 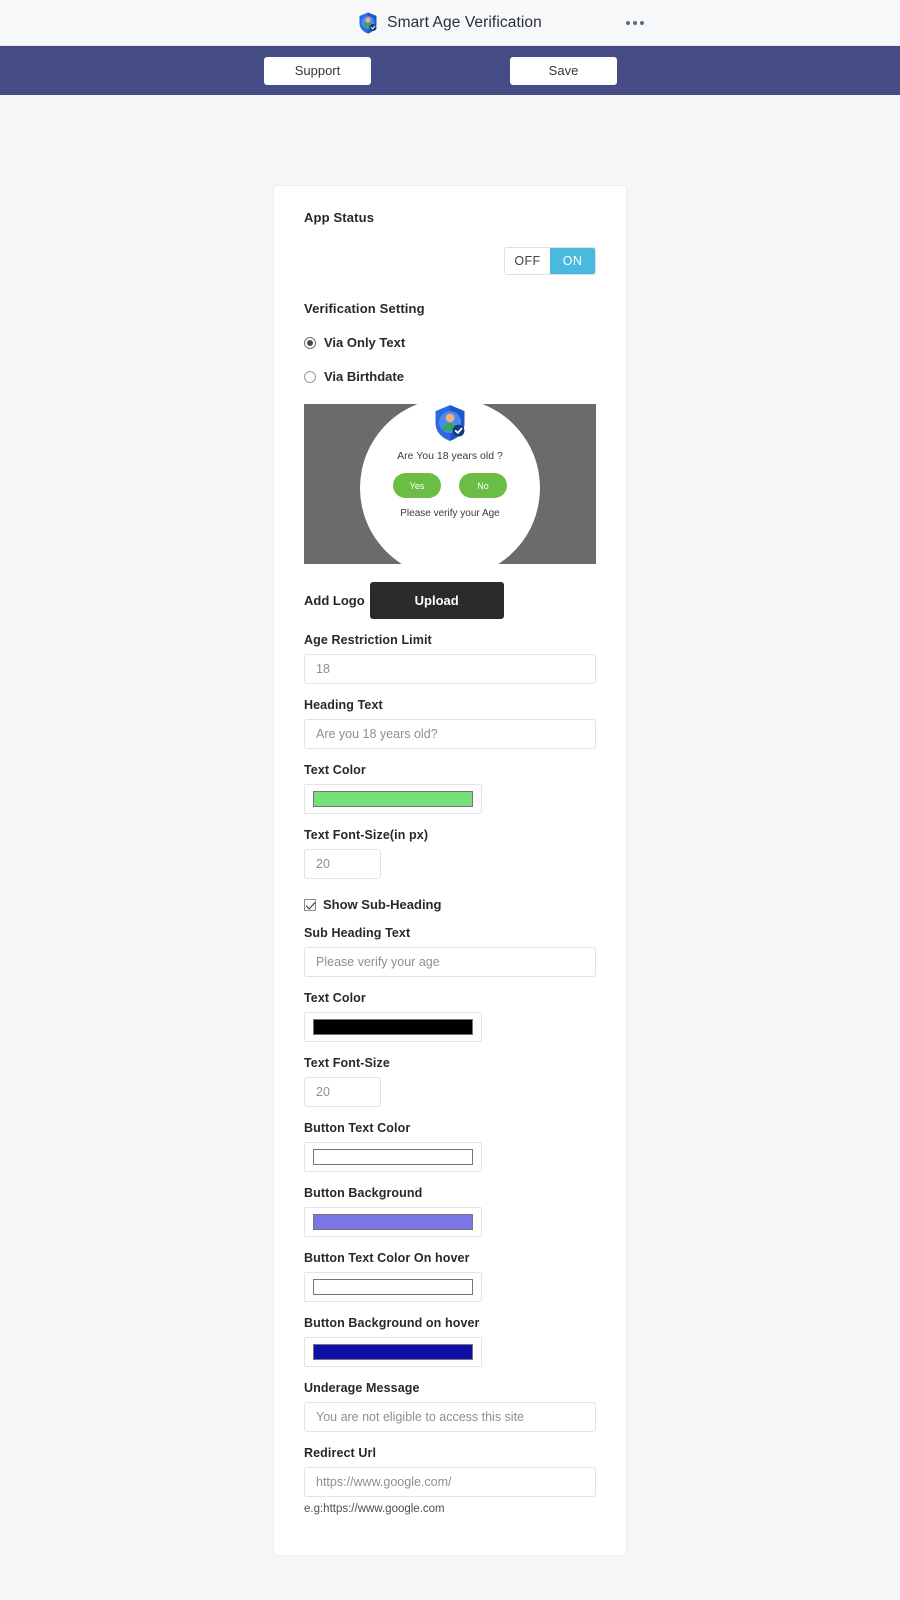 What do you see at coordinates (450, 261) in the screenshot?
I see `app-status-toggle-row: OFF ON` at bounding box center [450, 261].